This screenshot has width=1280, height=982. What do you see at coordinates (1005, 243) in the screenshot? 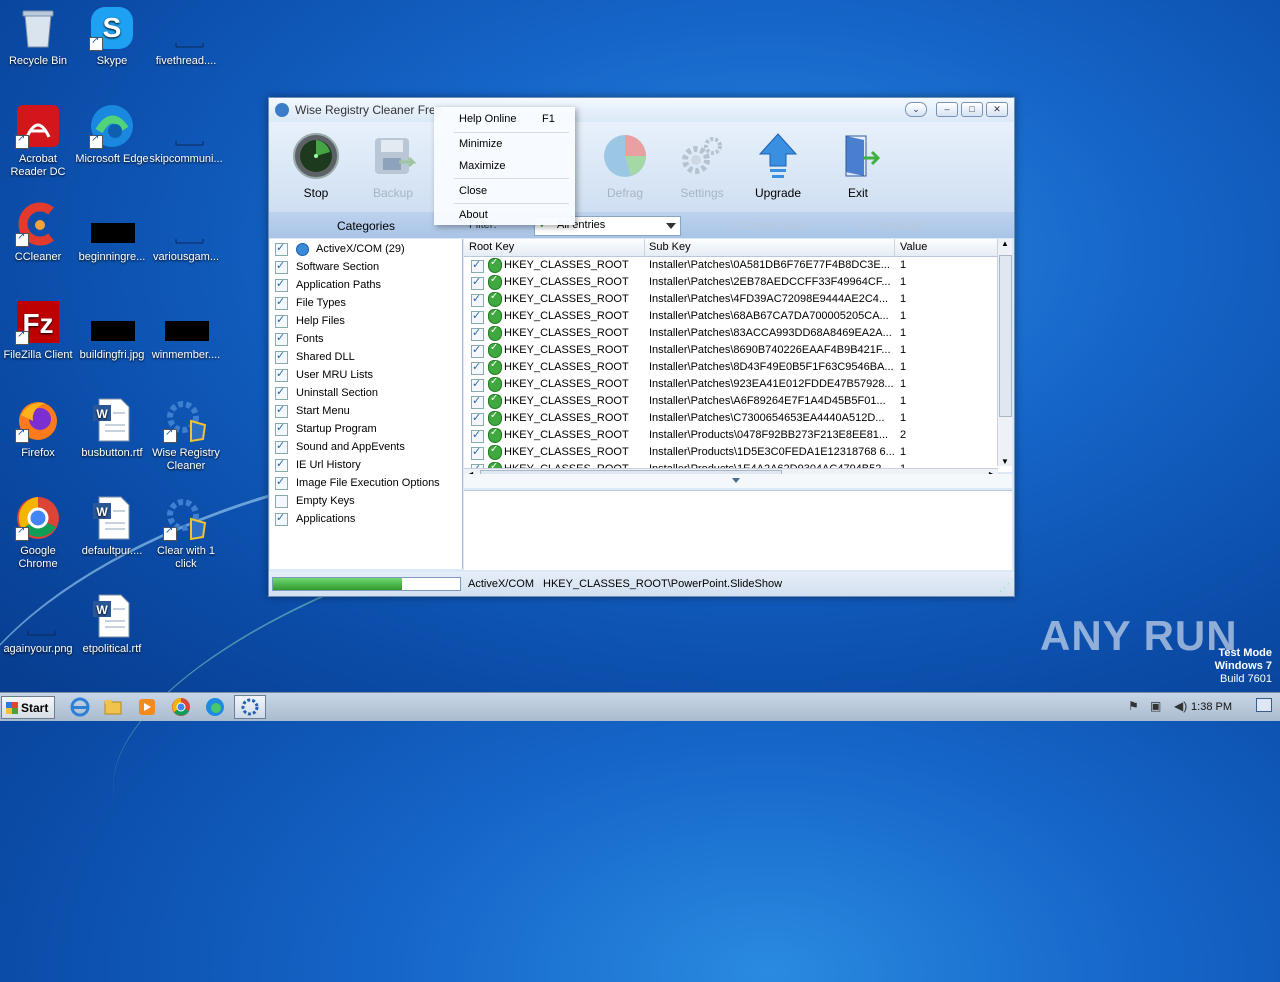
I see `scroll-up-icon: ▲` at bounding box center [1005, 243].